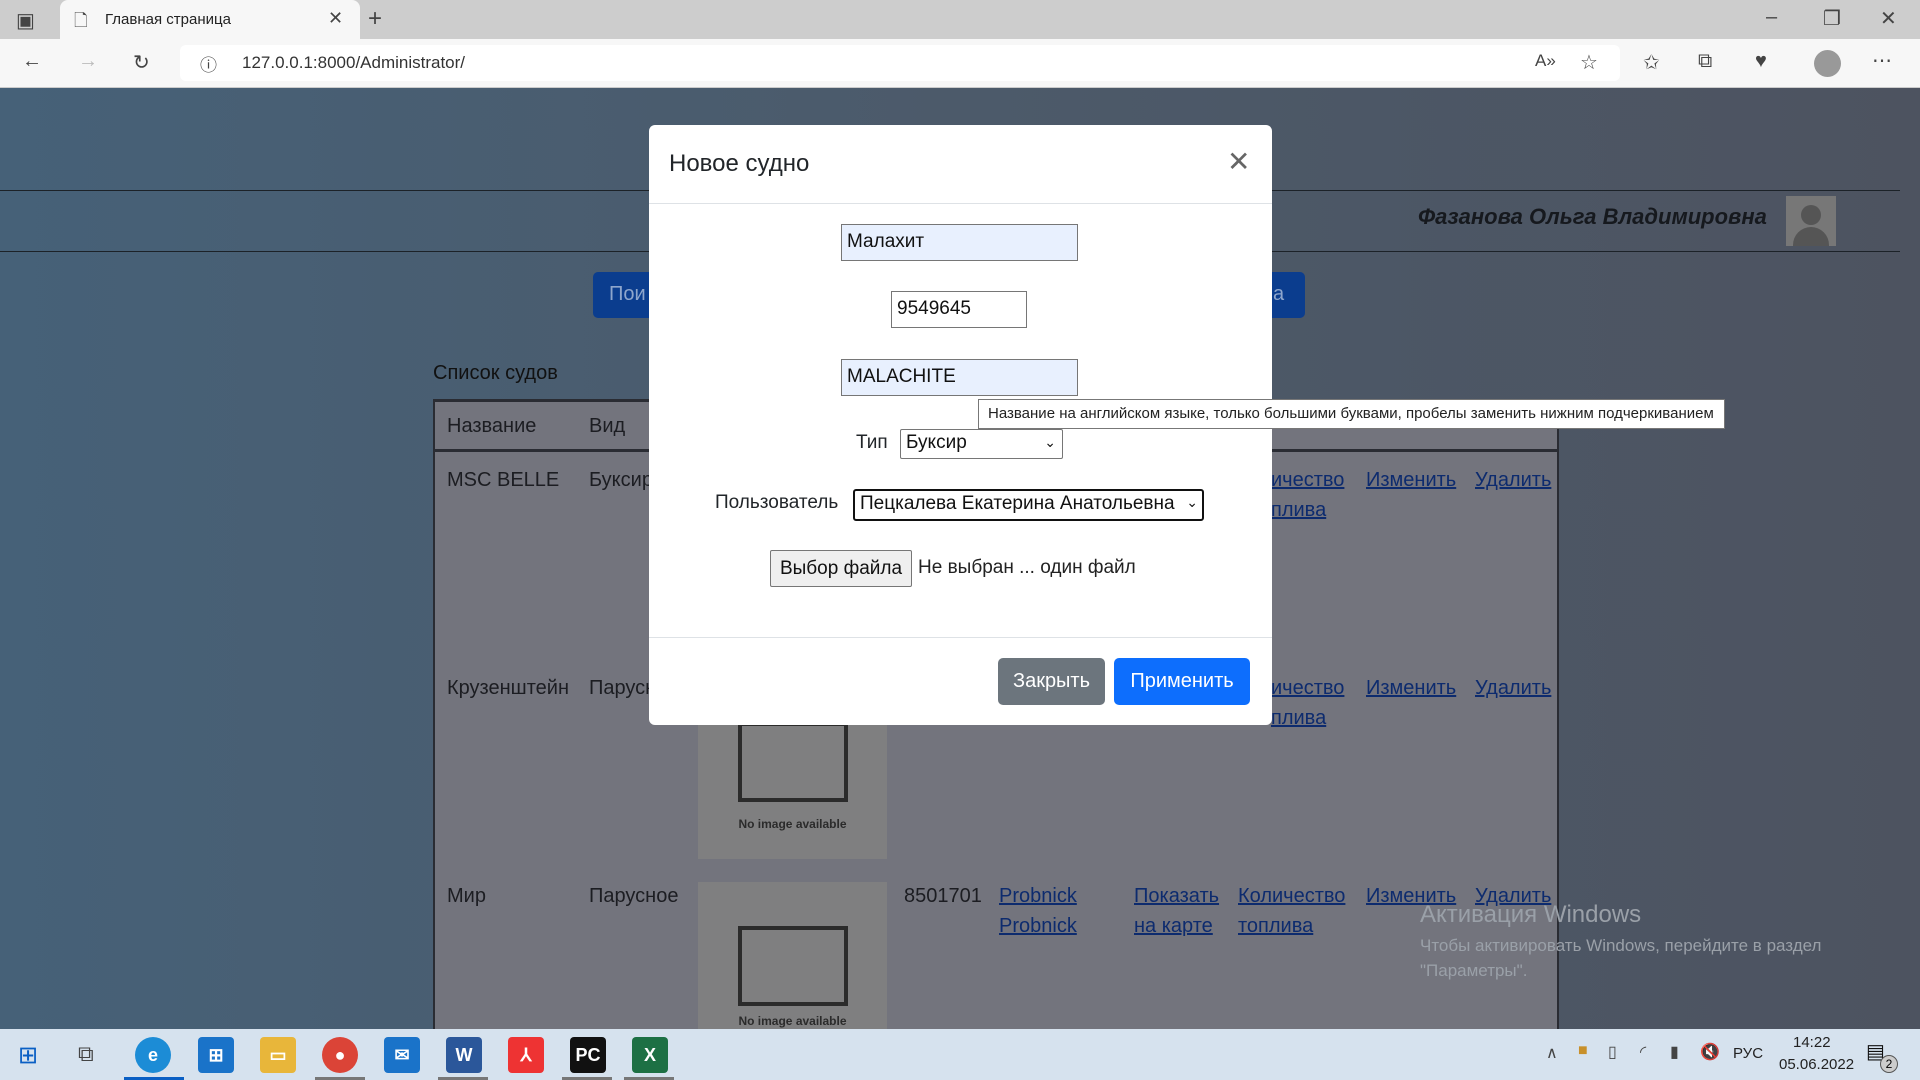 This screenshot has height=1080, width=1920. Describe the element at coordinates (1531, 914) in the screenshot. I see `activation-watermark-title: Активация Windows` at that location.